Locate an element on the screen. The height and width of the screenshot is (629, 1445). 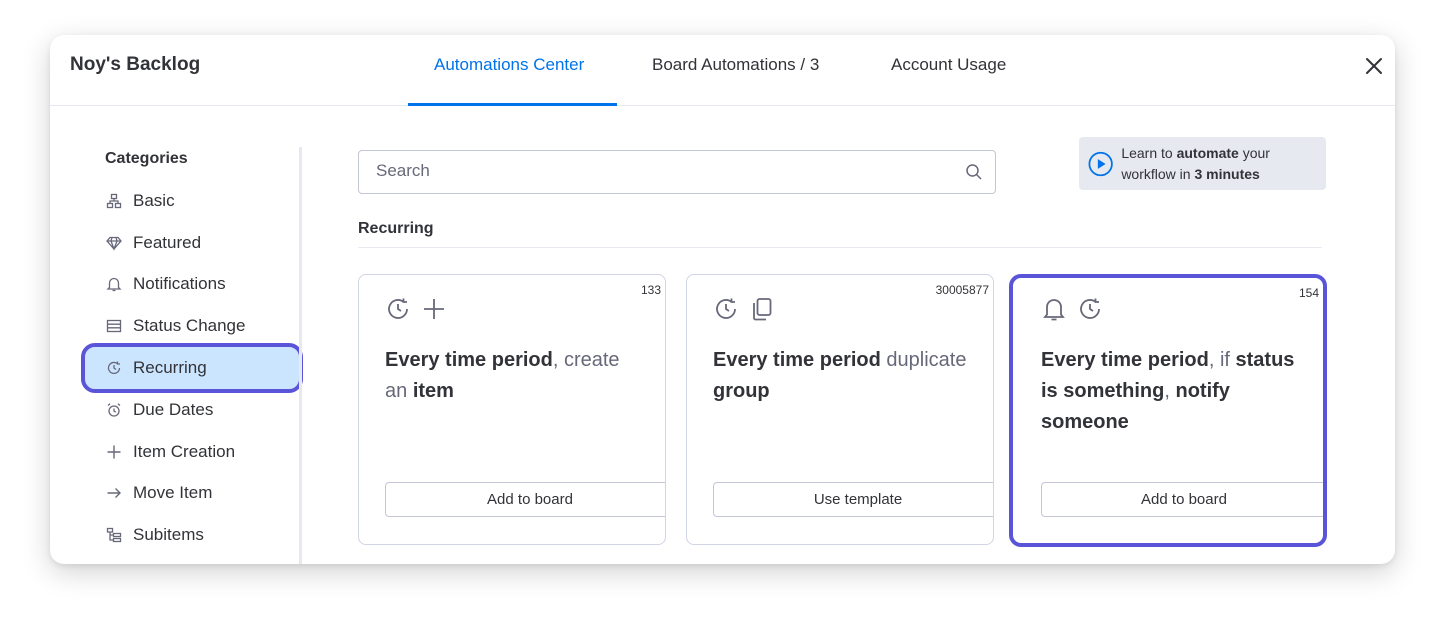
sidebar-item-notifications: Notifications is located at coordinates (194, 284).